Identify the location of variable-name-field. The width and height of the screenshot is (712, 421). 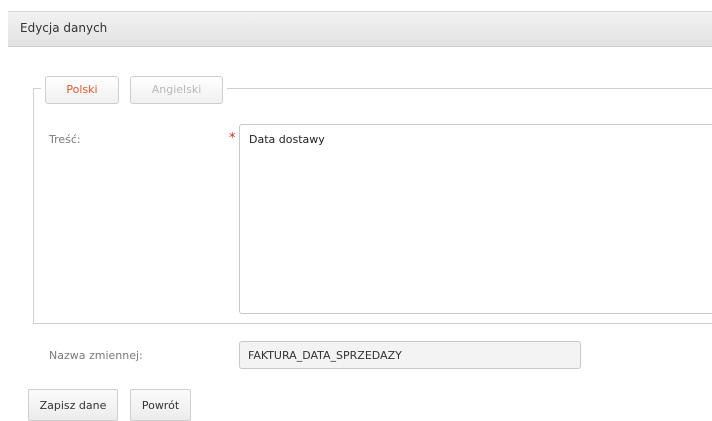
(410, 355).